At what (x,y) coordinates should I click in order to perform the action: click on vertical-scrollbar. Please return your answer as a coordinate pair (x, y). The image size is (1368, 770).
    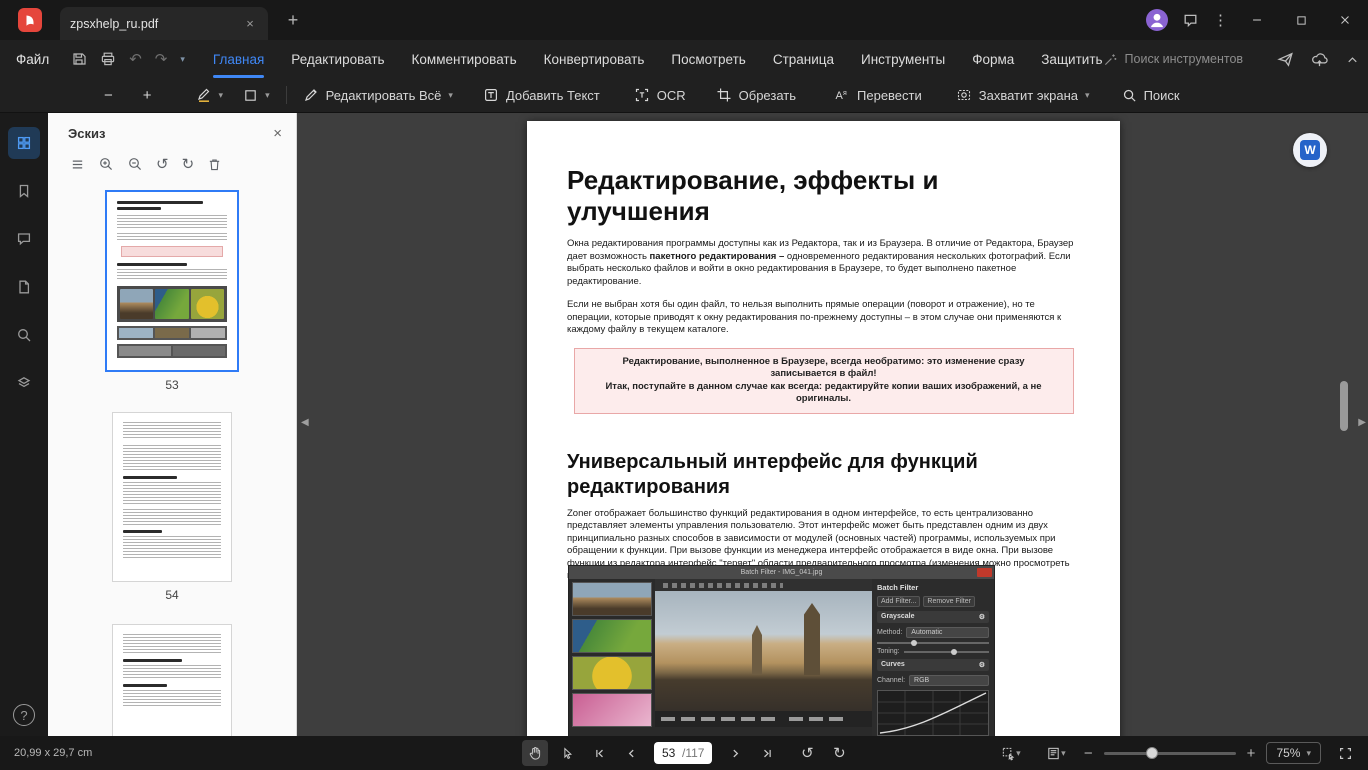
    Looking at the image, I should click on (1344, 424).